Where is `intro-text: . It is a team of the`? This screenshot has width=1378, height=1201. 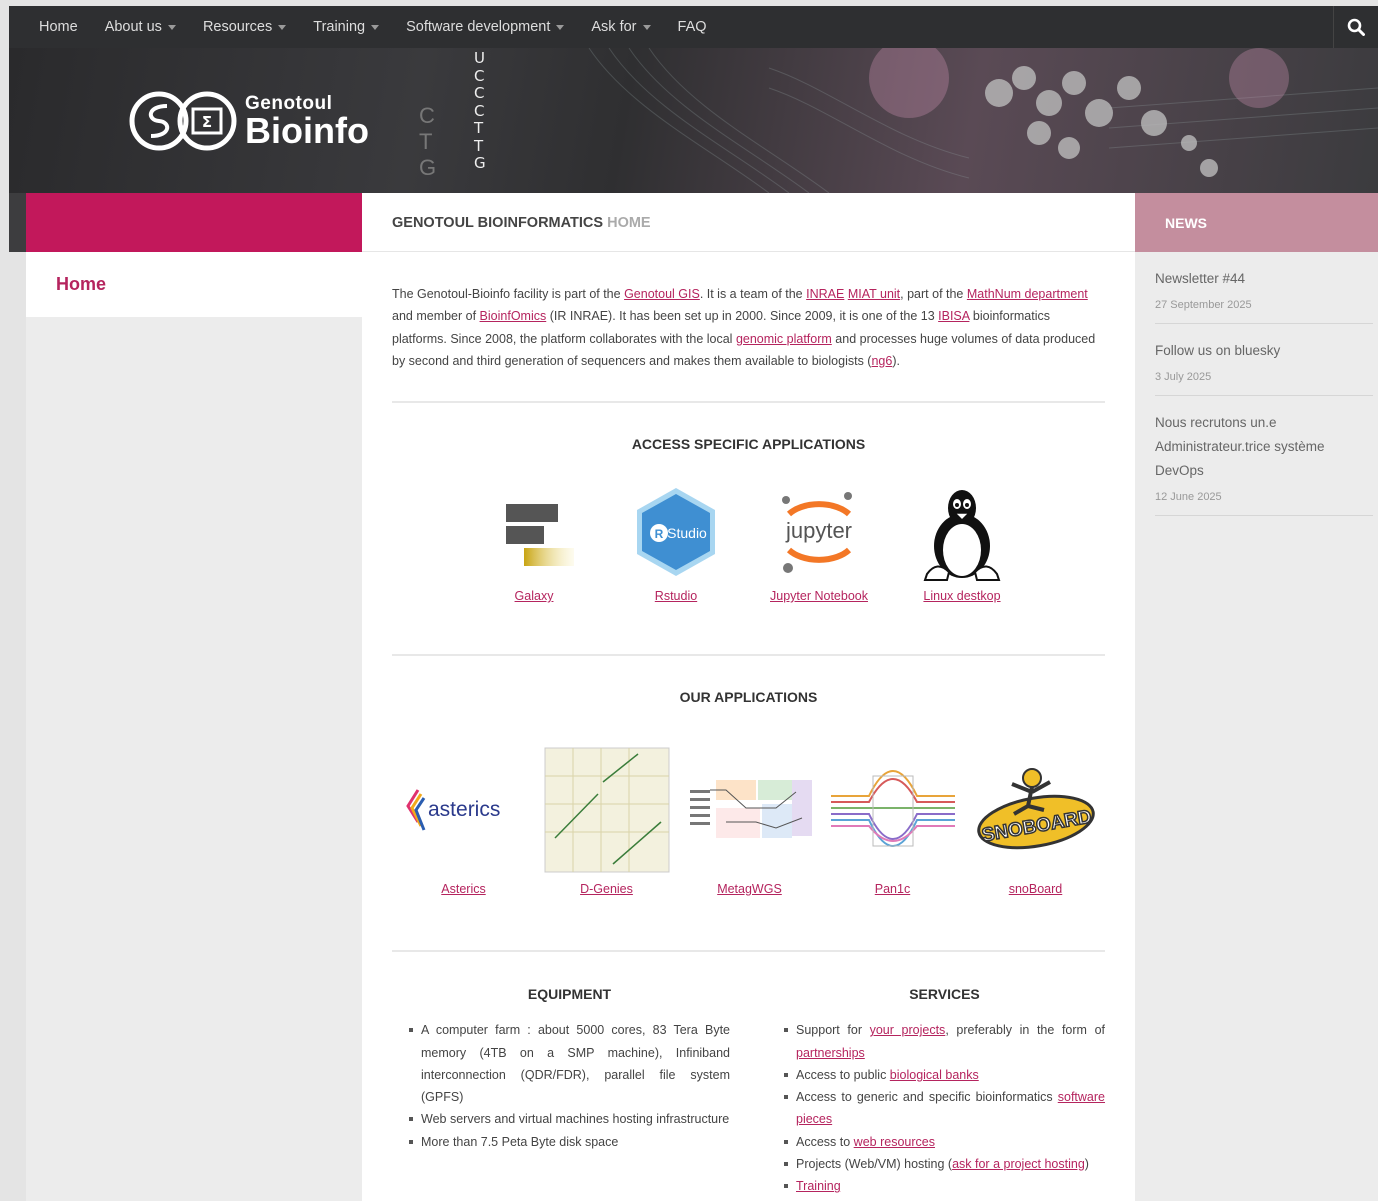 intro-text: . It is a team of the is located at coordinates (753, 294).